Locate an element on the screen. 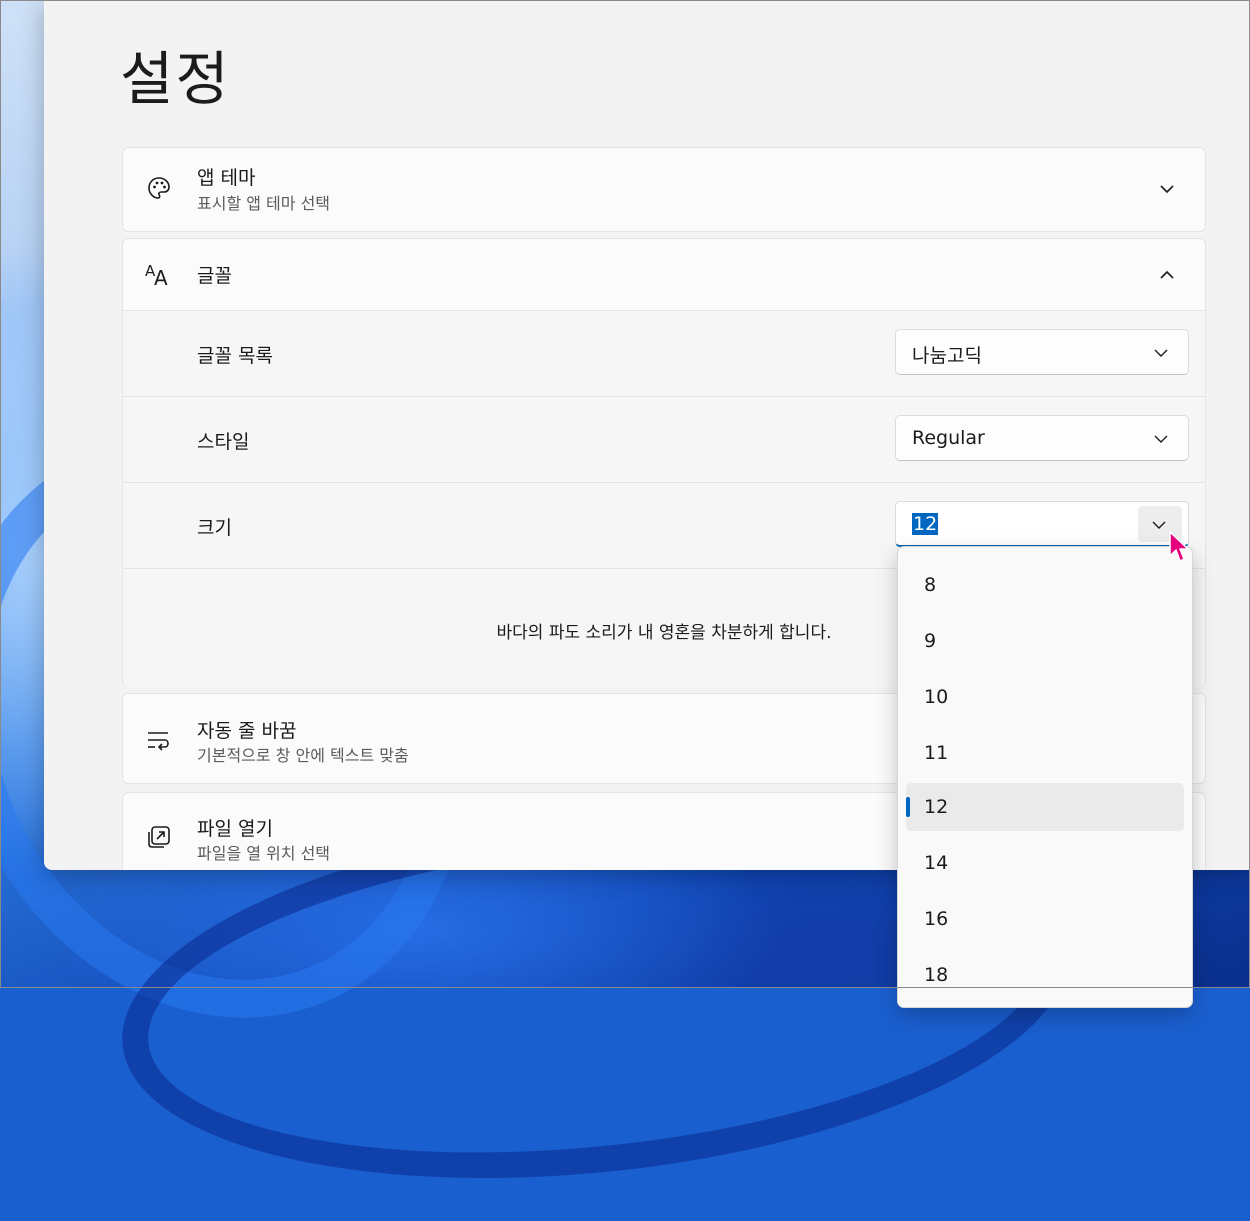  font-size-dropdown-list: 8 9 10 11 12 14 16 18 is located at coordinates (1045, 777).